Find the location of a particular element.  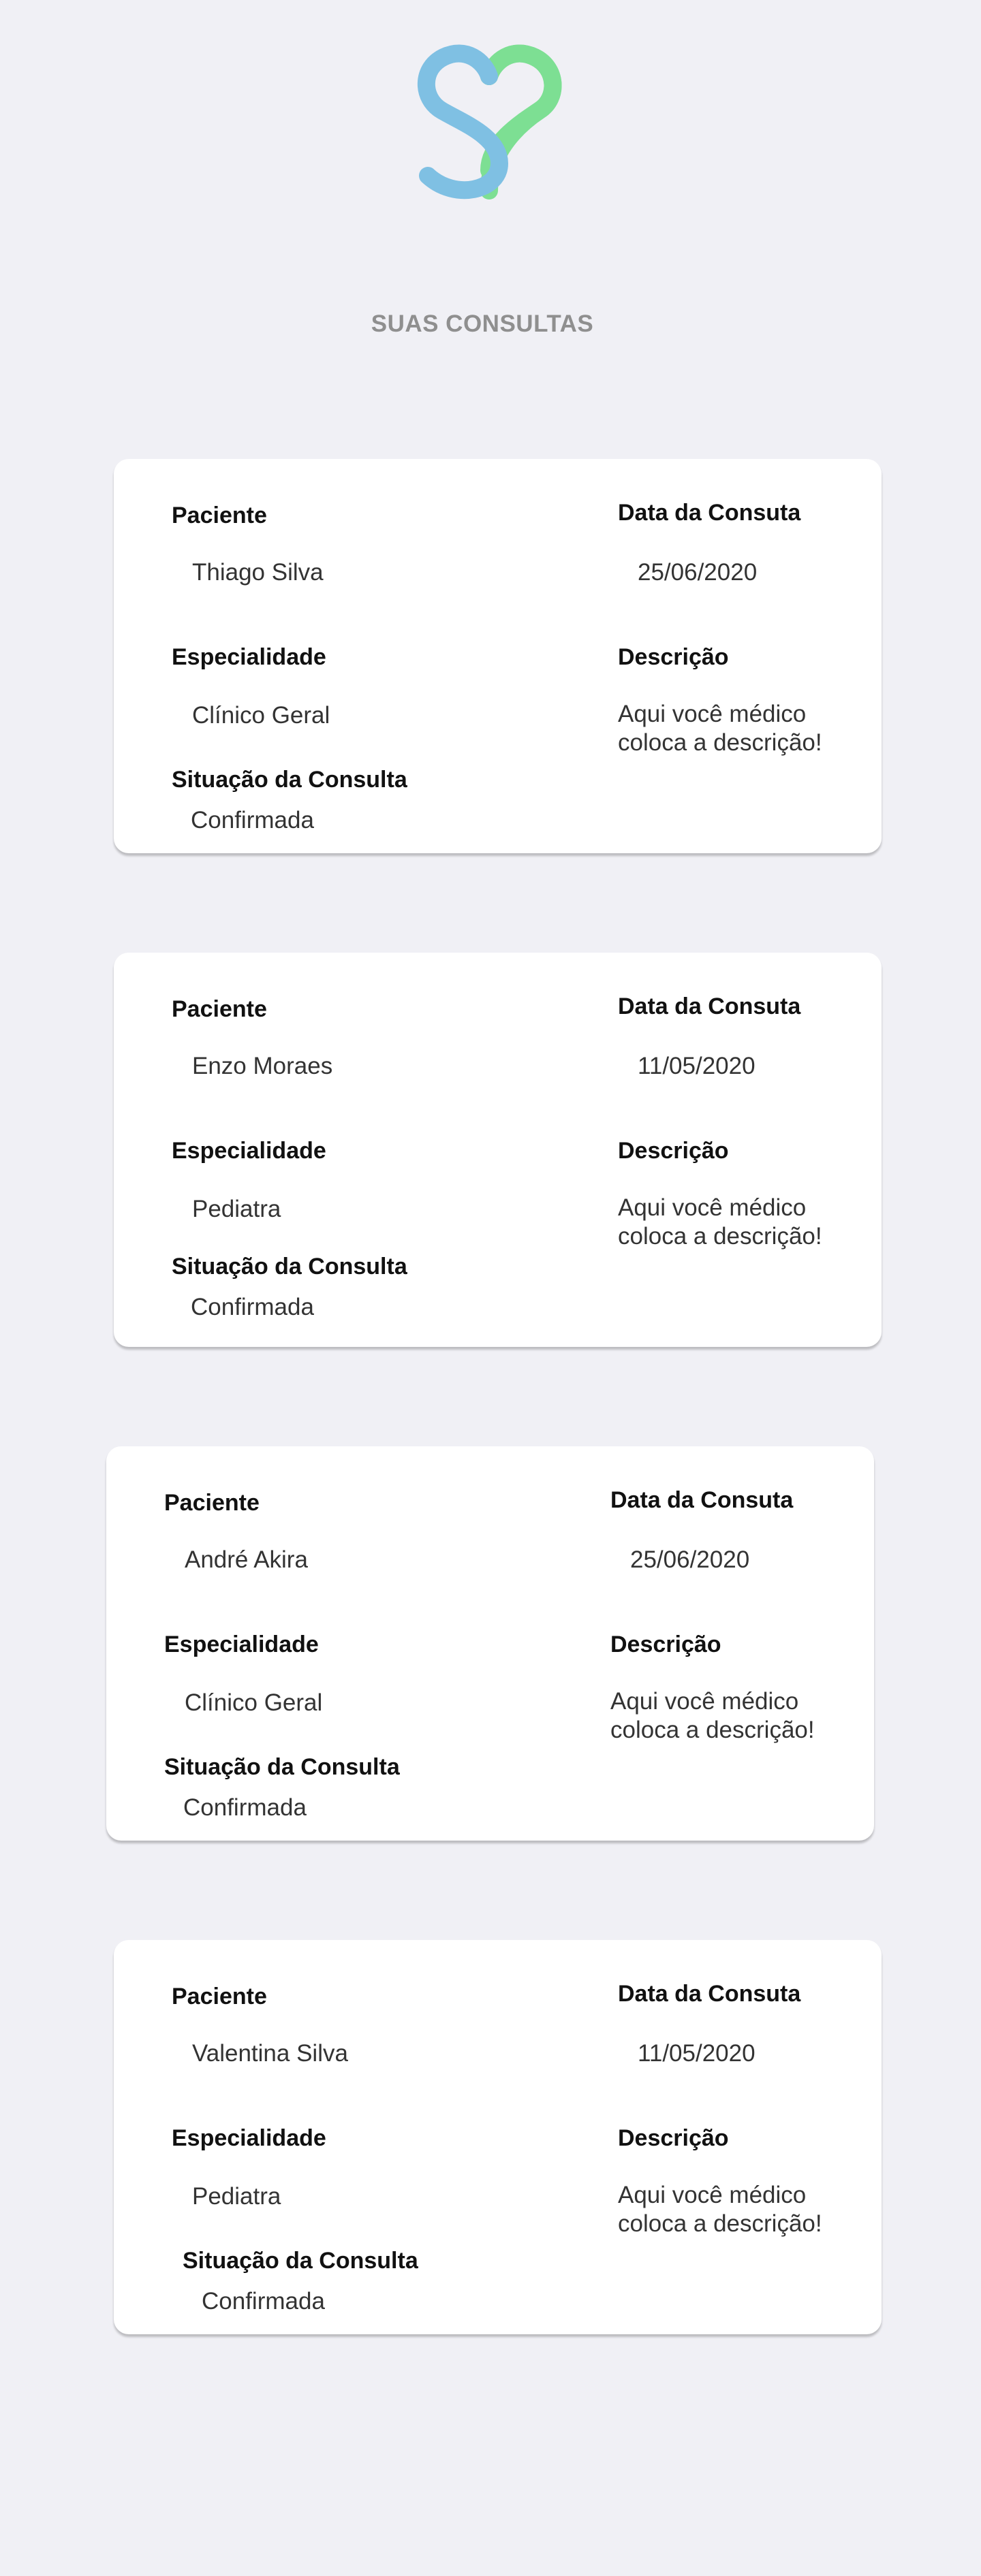

page-title: SUAS CONSULTAS is located at coordinates (482, 324).